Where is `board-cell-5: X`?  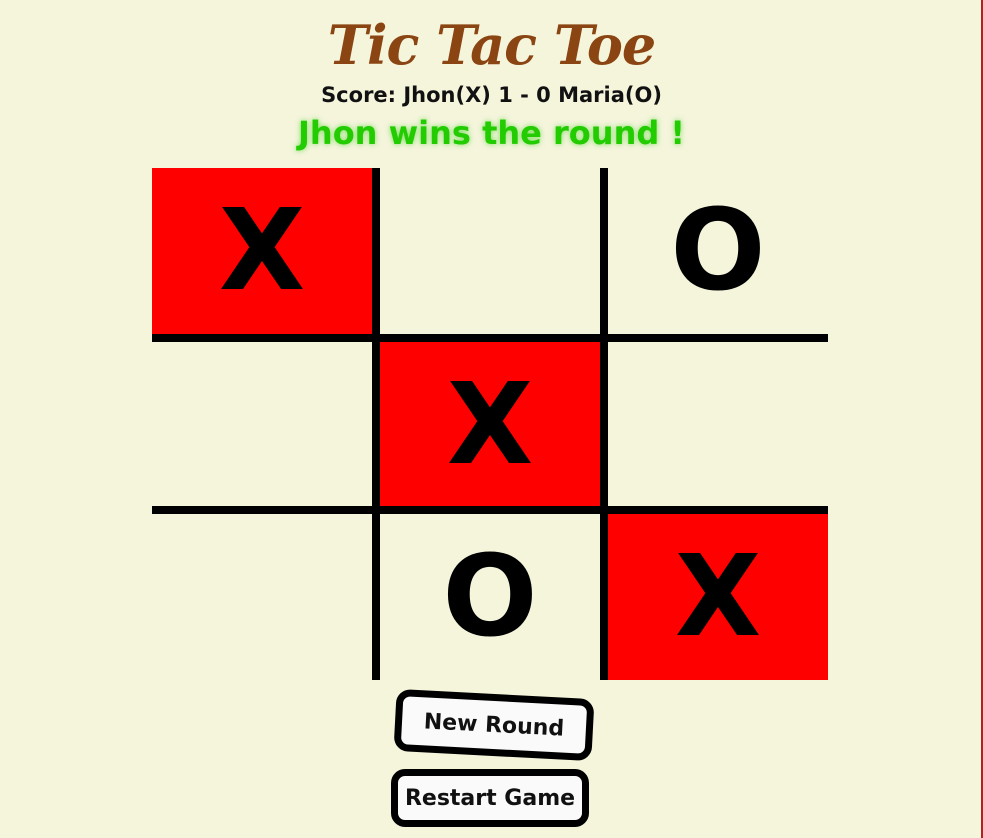
board-cell-5: X is located at coordinates (490, 425).